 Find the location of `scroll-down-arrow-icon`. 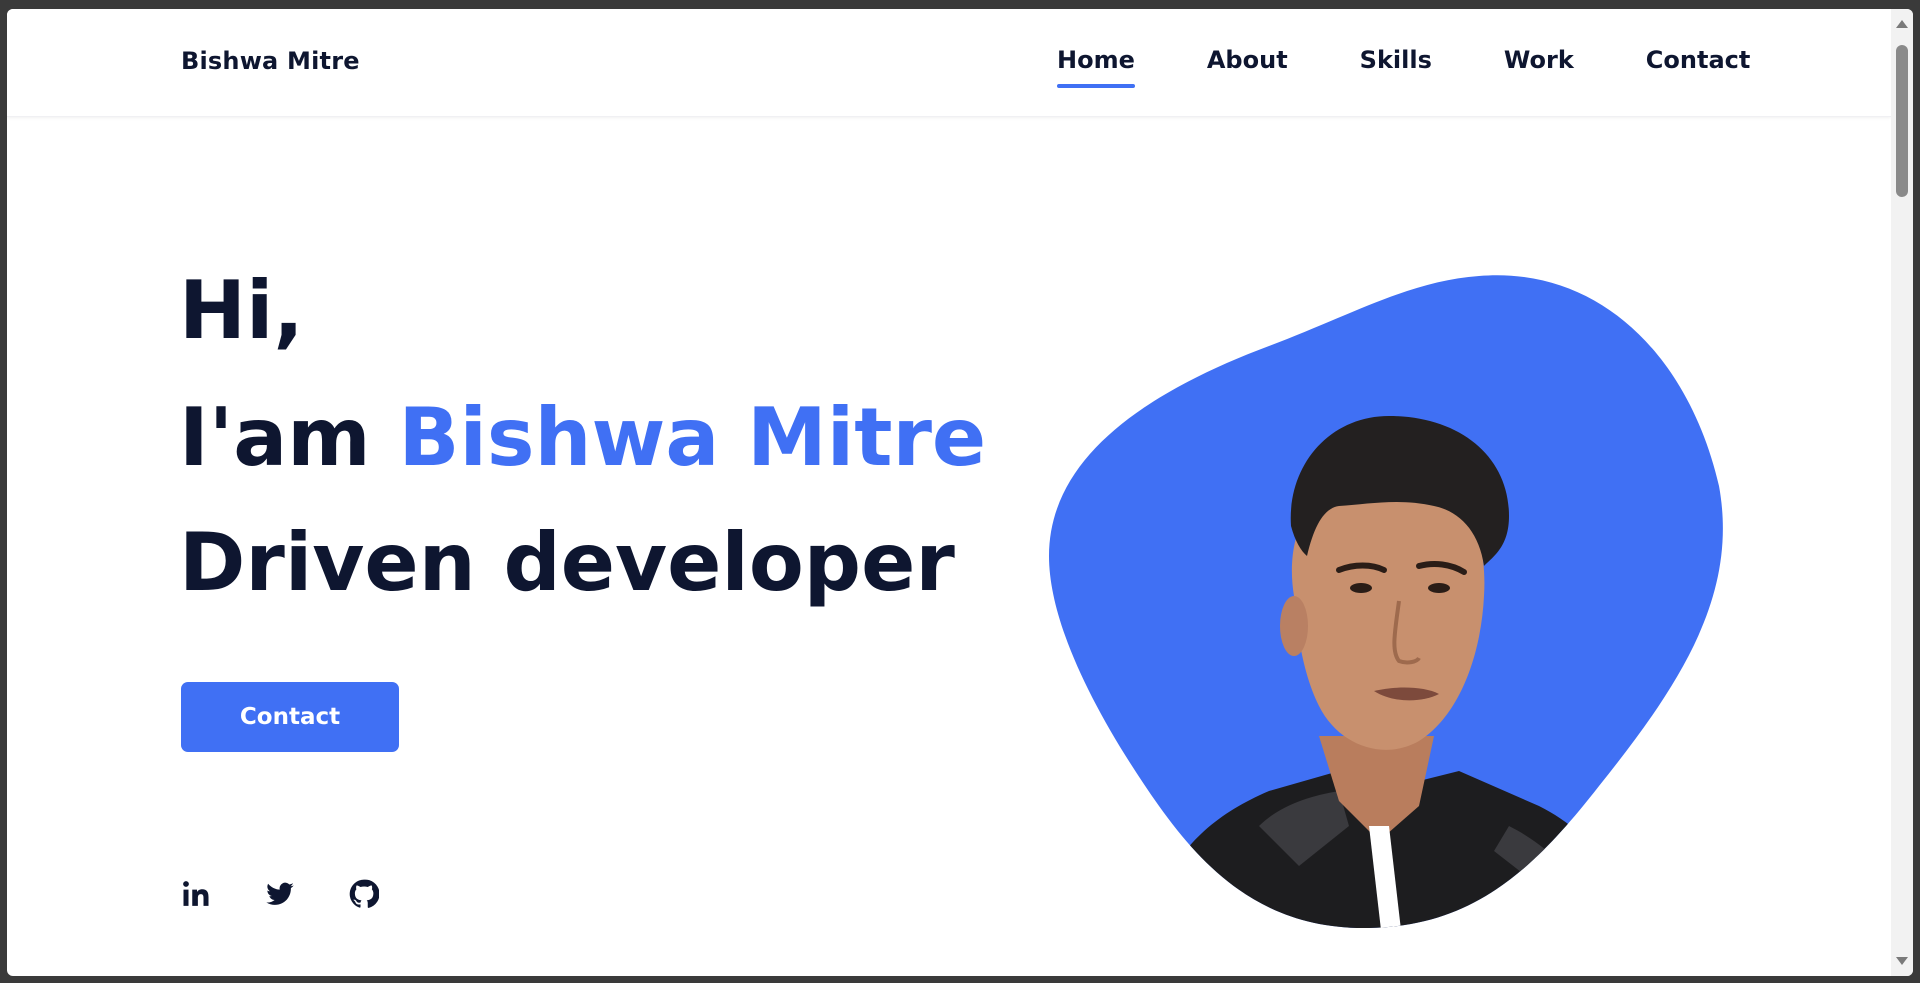

scroll-down-arrow-icon is located at coordinates (1902, 961).